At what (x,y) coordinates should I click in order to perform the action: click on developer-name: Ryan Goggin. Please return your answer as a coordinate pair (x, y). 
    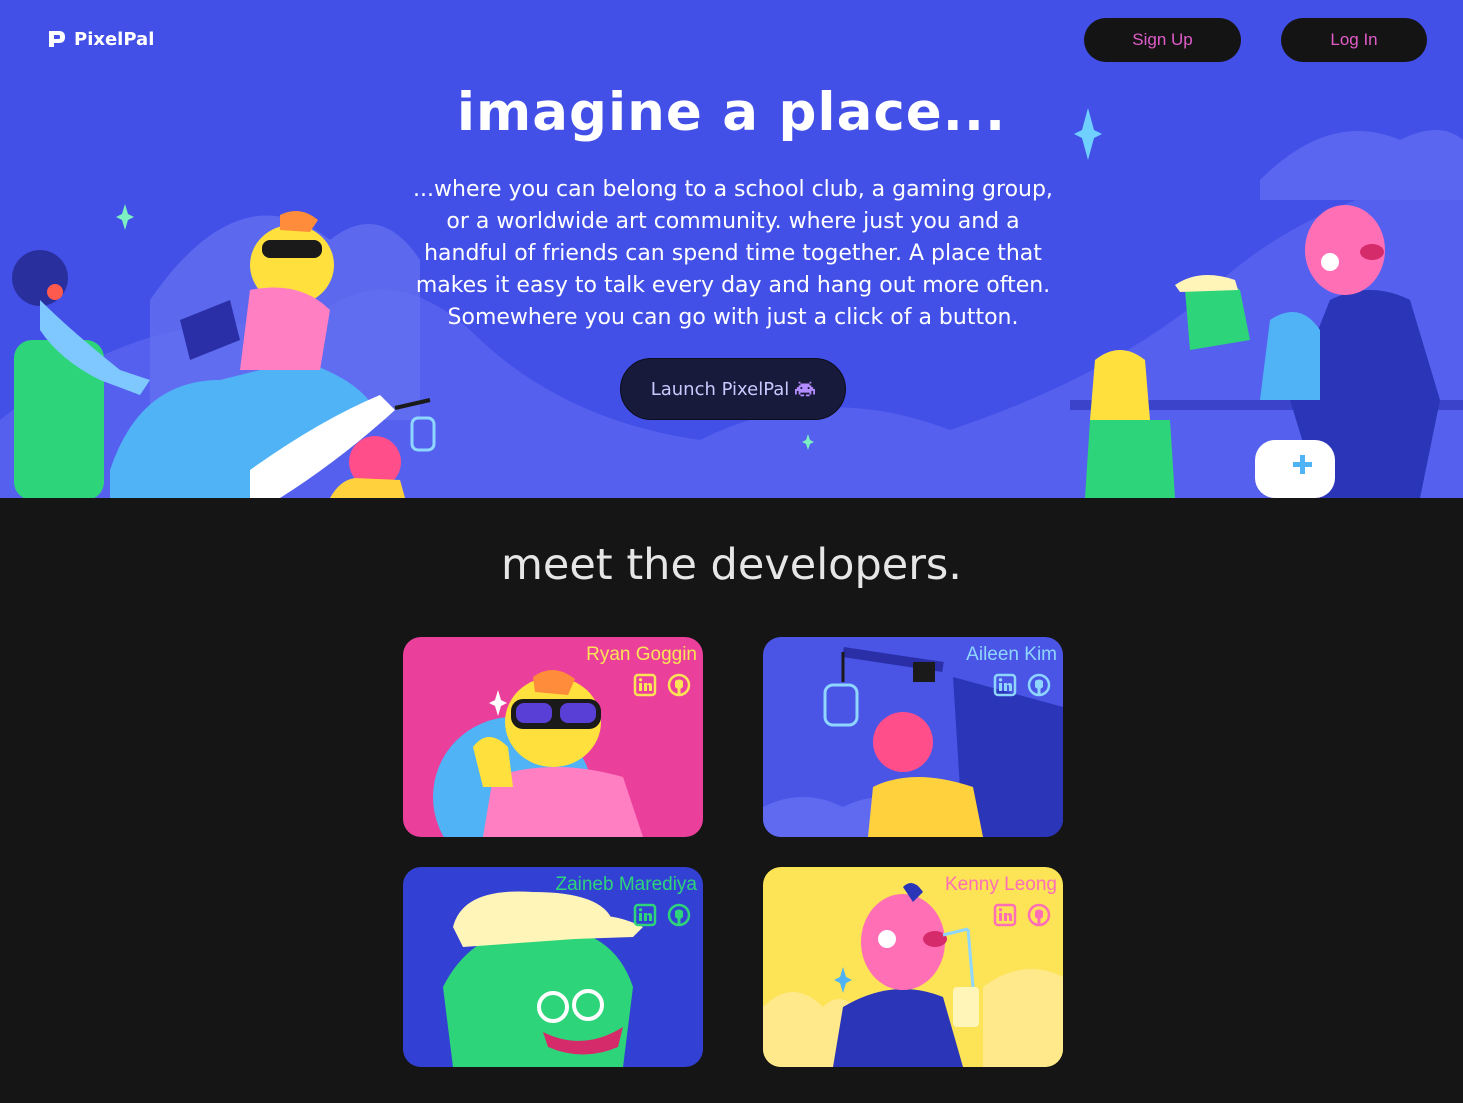
    Looking at the image, I should click on (641, 654).